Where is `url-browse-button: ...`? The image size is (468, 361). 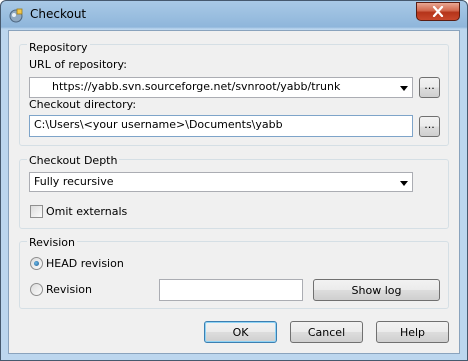
url-browse-button: ... is located at coordinates (429, 87).